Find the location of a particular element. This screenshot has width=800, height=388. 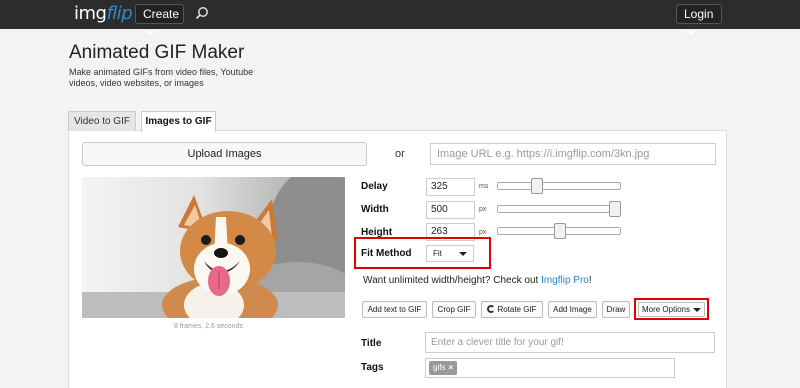

gif-title-input is located at coordinates (570, 342).